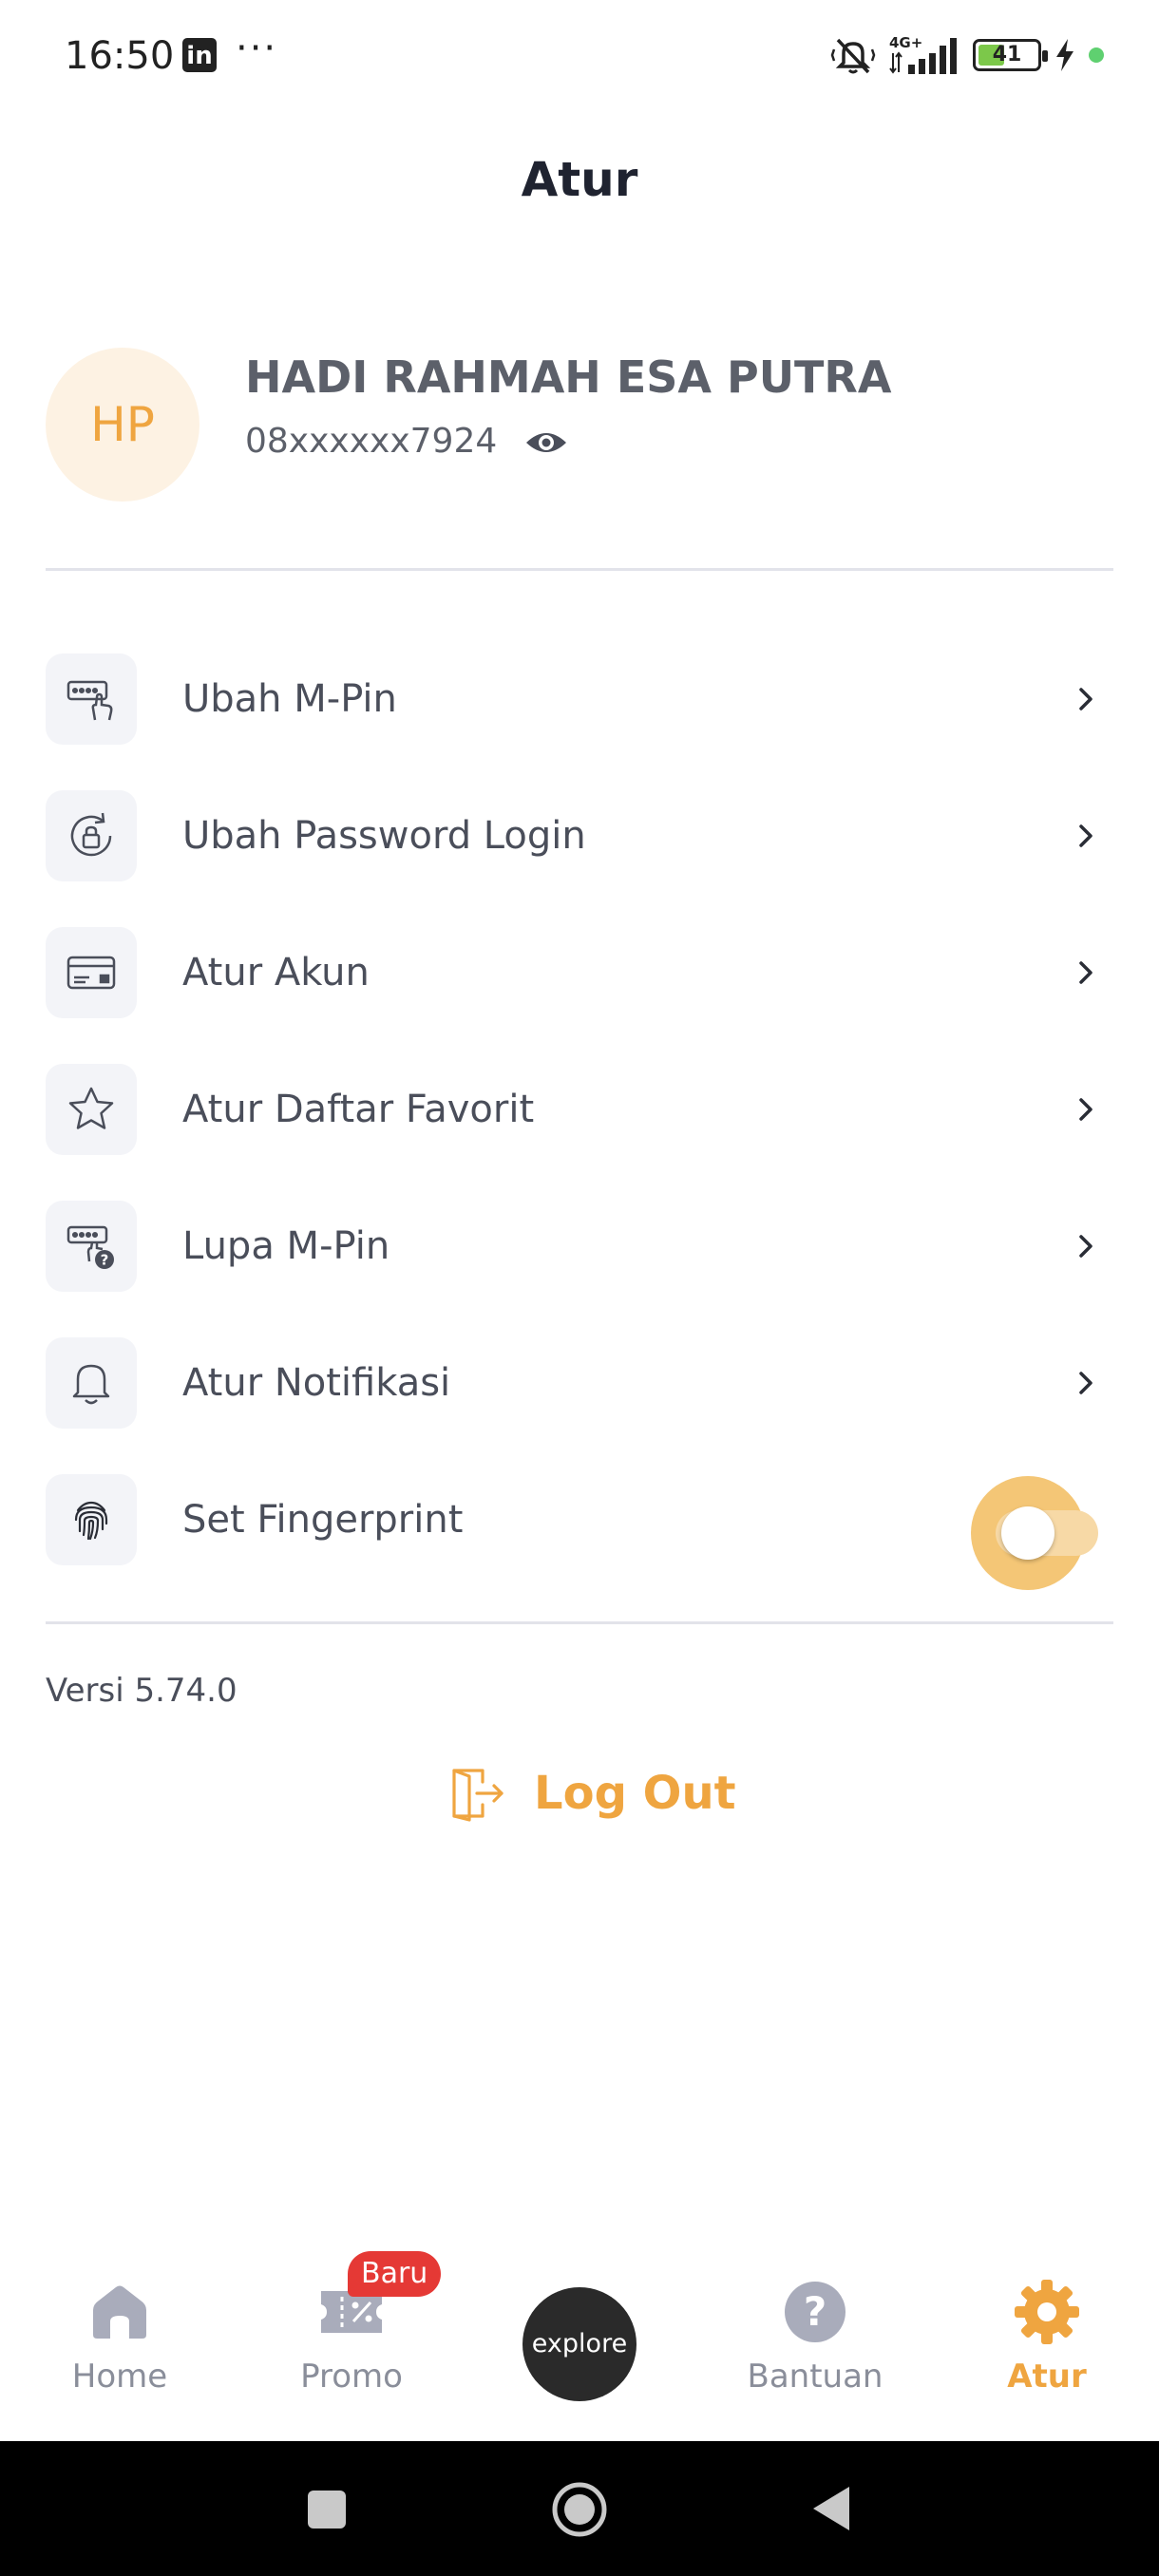 The width and height of the screenshot is (1159, 2576). I want to click on bell-icon, so click(91, 1383).